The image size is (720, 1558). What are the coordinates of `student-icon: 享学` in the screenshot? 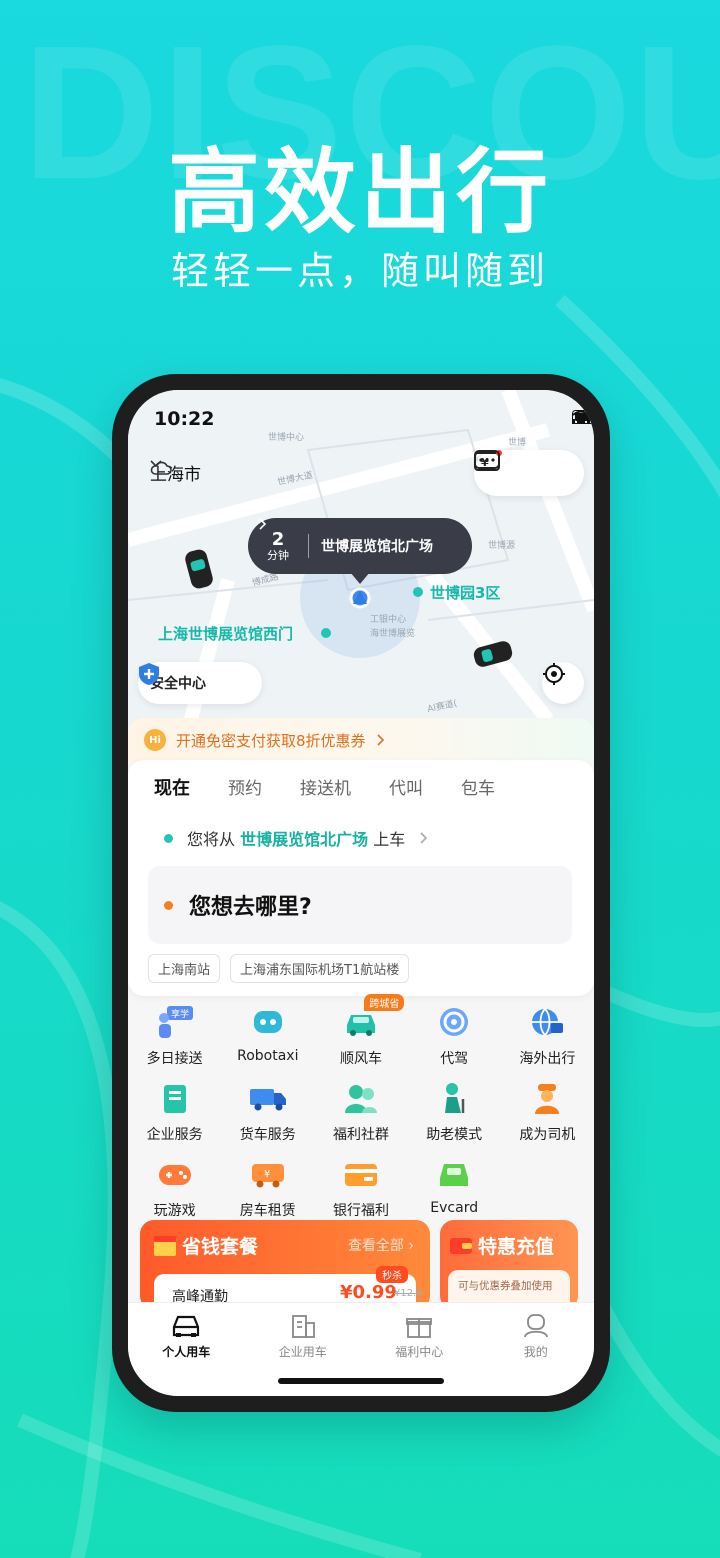 It's located at (175, 1022).